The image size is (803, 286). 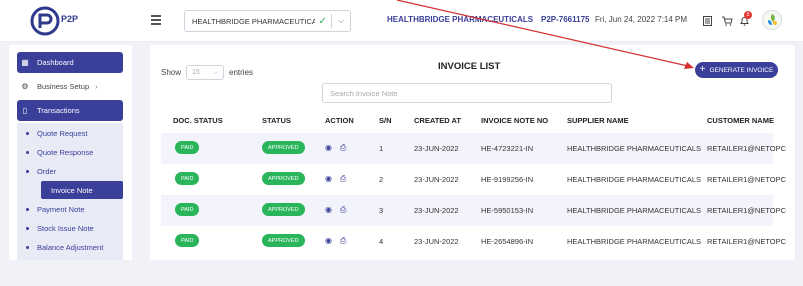 What do you see at coordinates (727, 21) in the screenshot?
I see `cart-icon` at bounding box center [727, 21].